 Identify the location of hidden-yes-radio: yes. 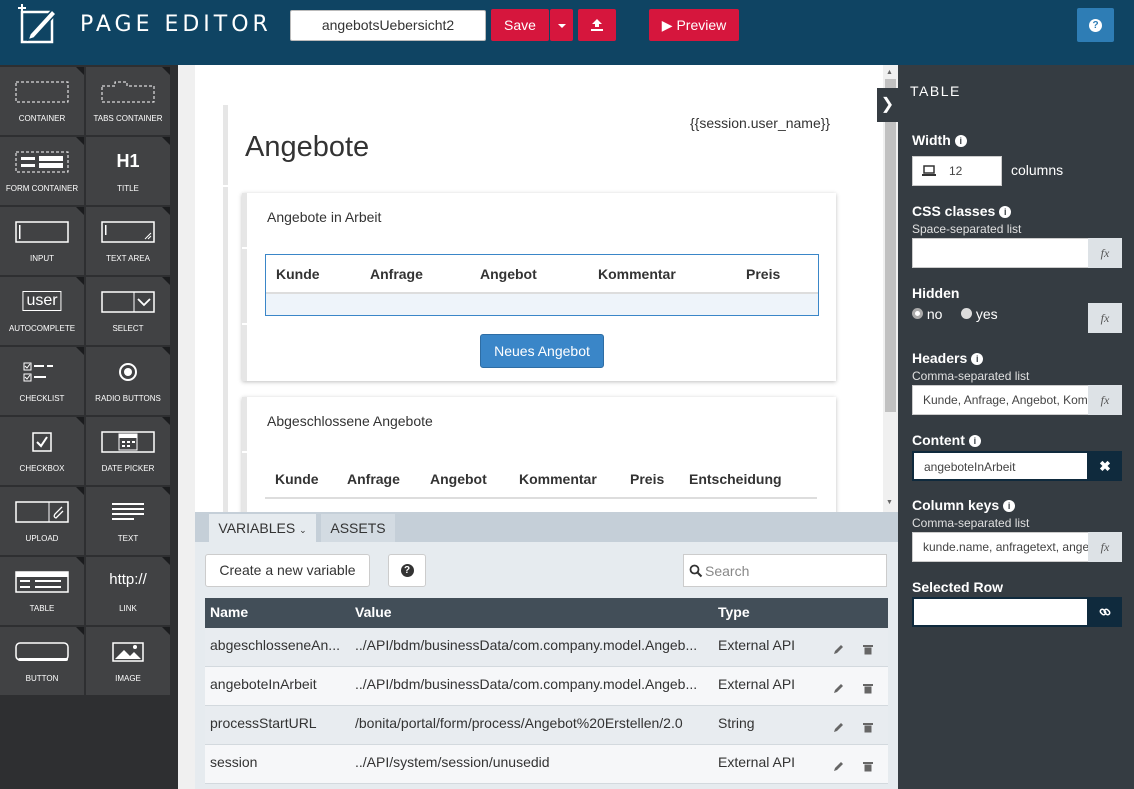
(979, 314).